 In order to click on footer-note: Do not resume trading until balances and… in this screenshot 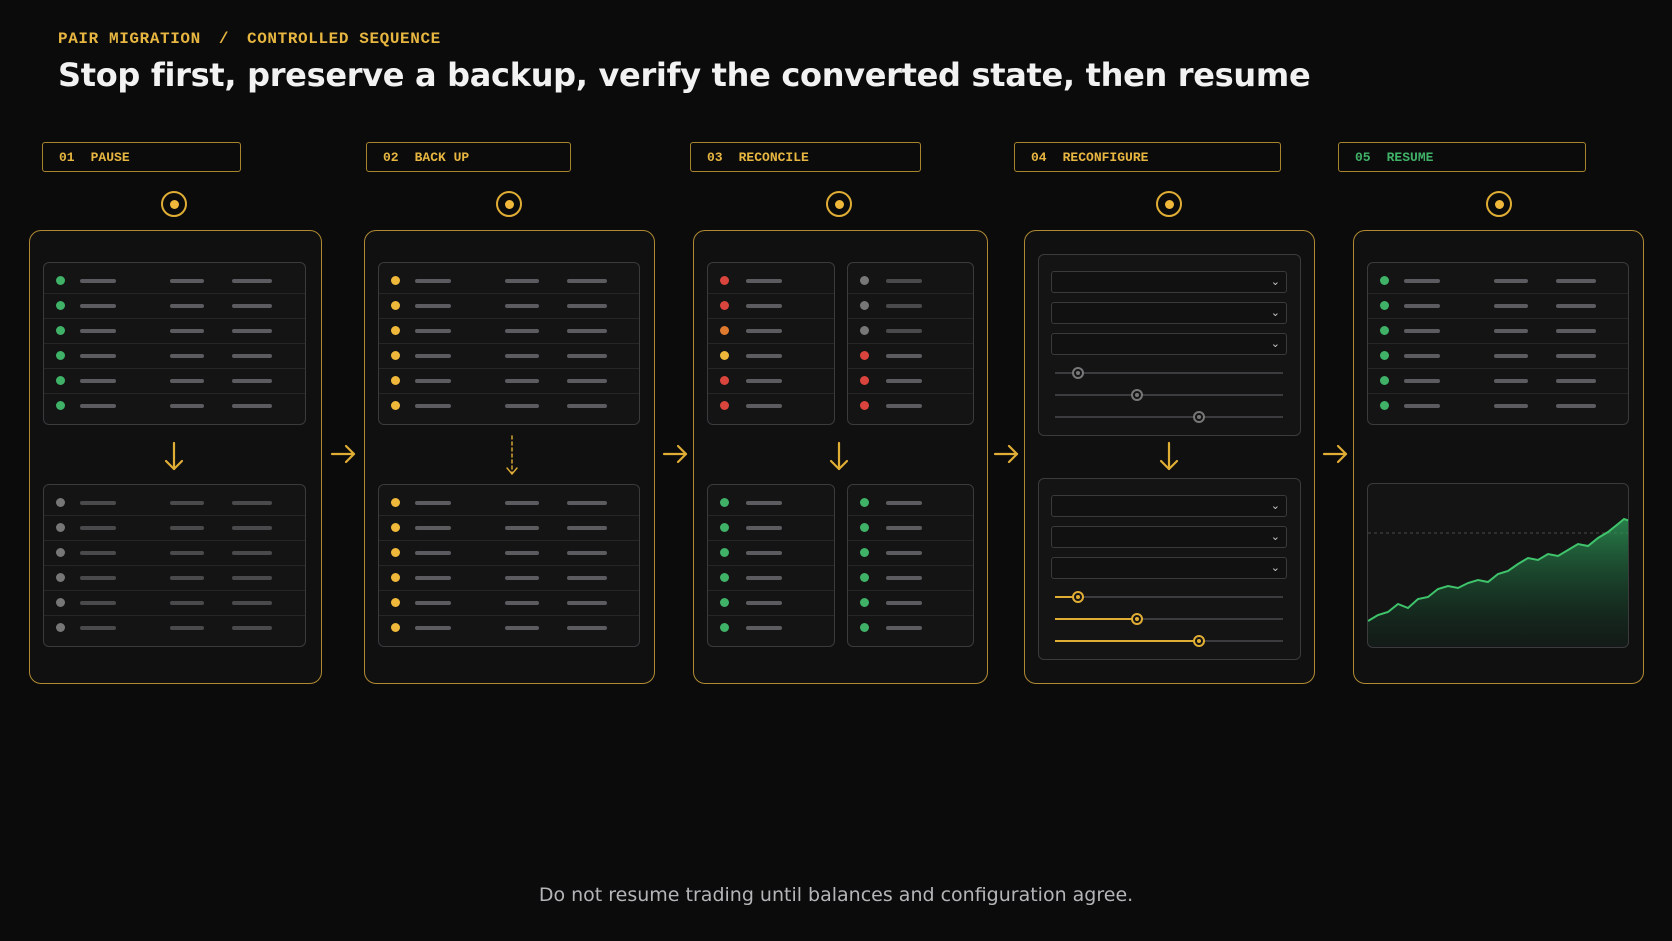, I will do `click(836, 895)`.